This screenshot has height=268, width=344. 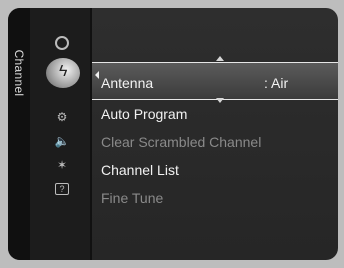 I want to click on down-arrow-icon, so click(x=220, y=100).